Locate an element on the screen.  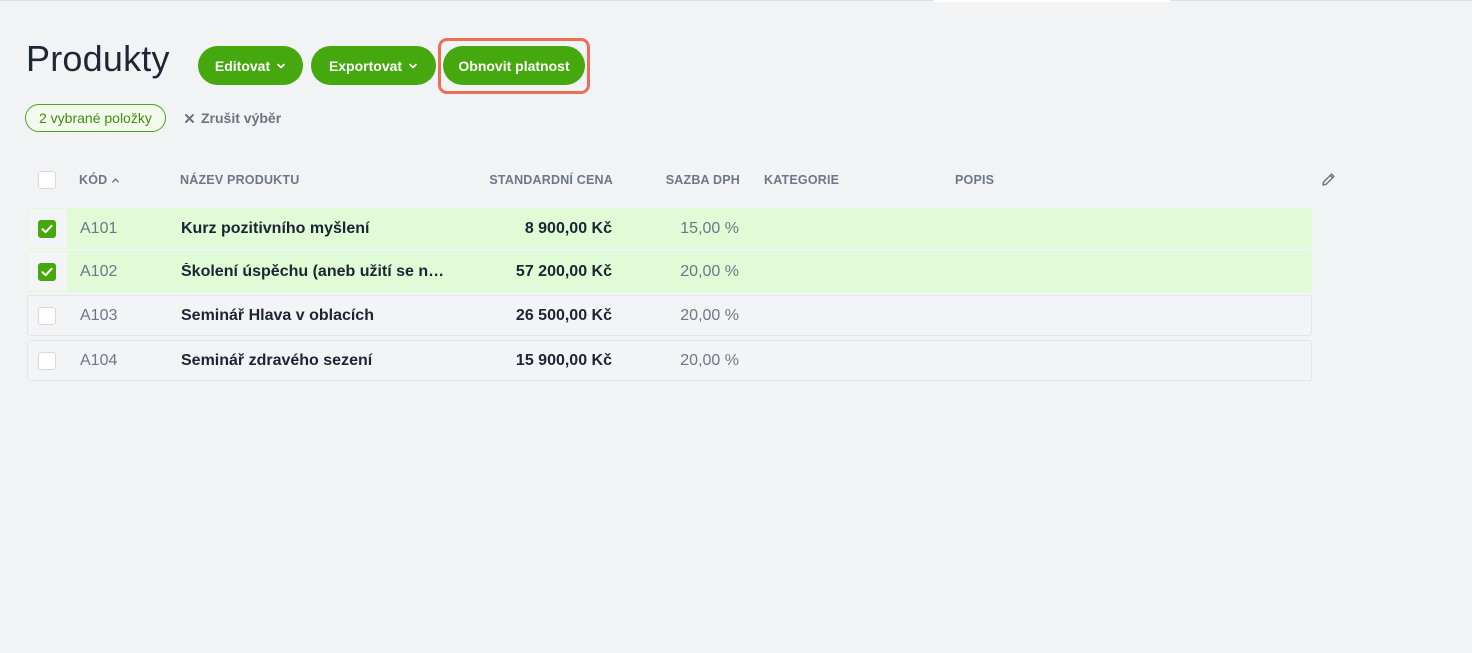
column-header-code-label: KÓD is located at coordinates (93, 180).